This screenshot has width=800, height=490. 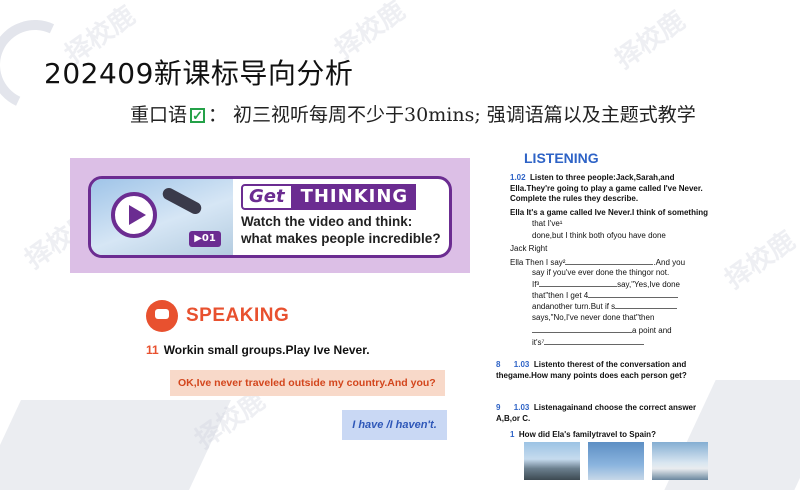 I want to click on dialogue-line: that"then I get 4, so click(x=605, y=296).